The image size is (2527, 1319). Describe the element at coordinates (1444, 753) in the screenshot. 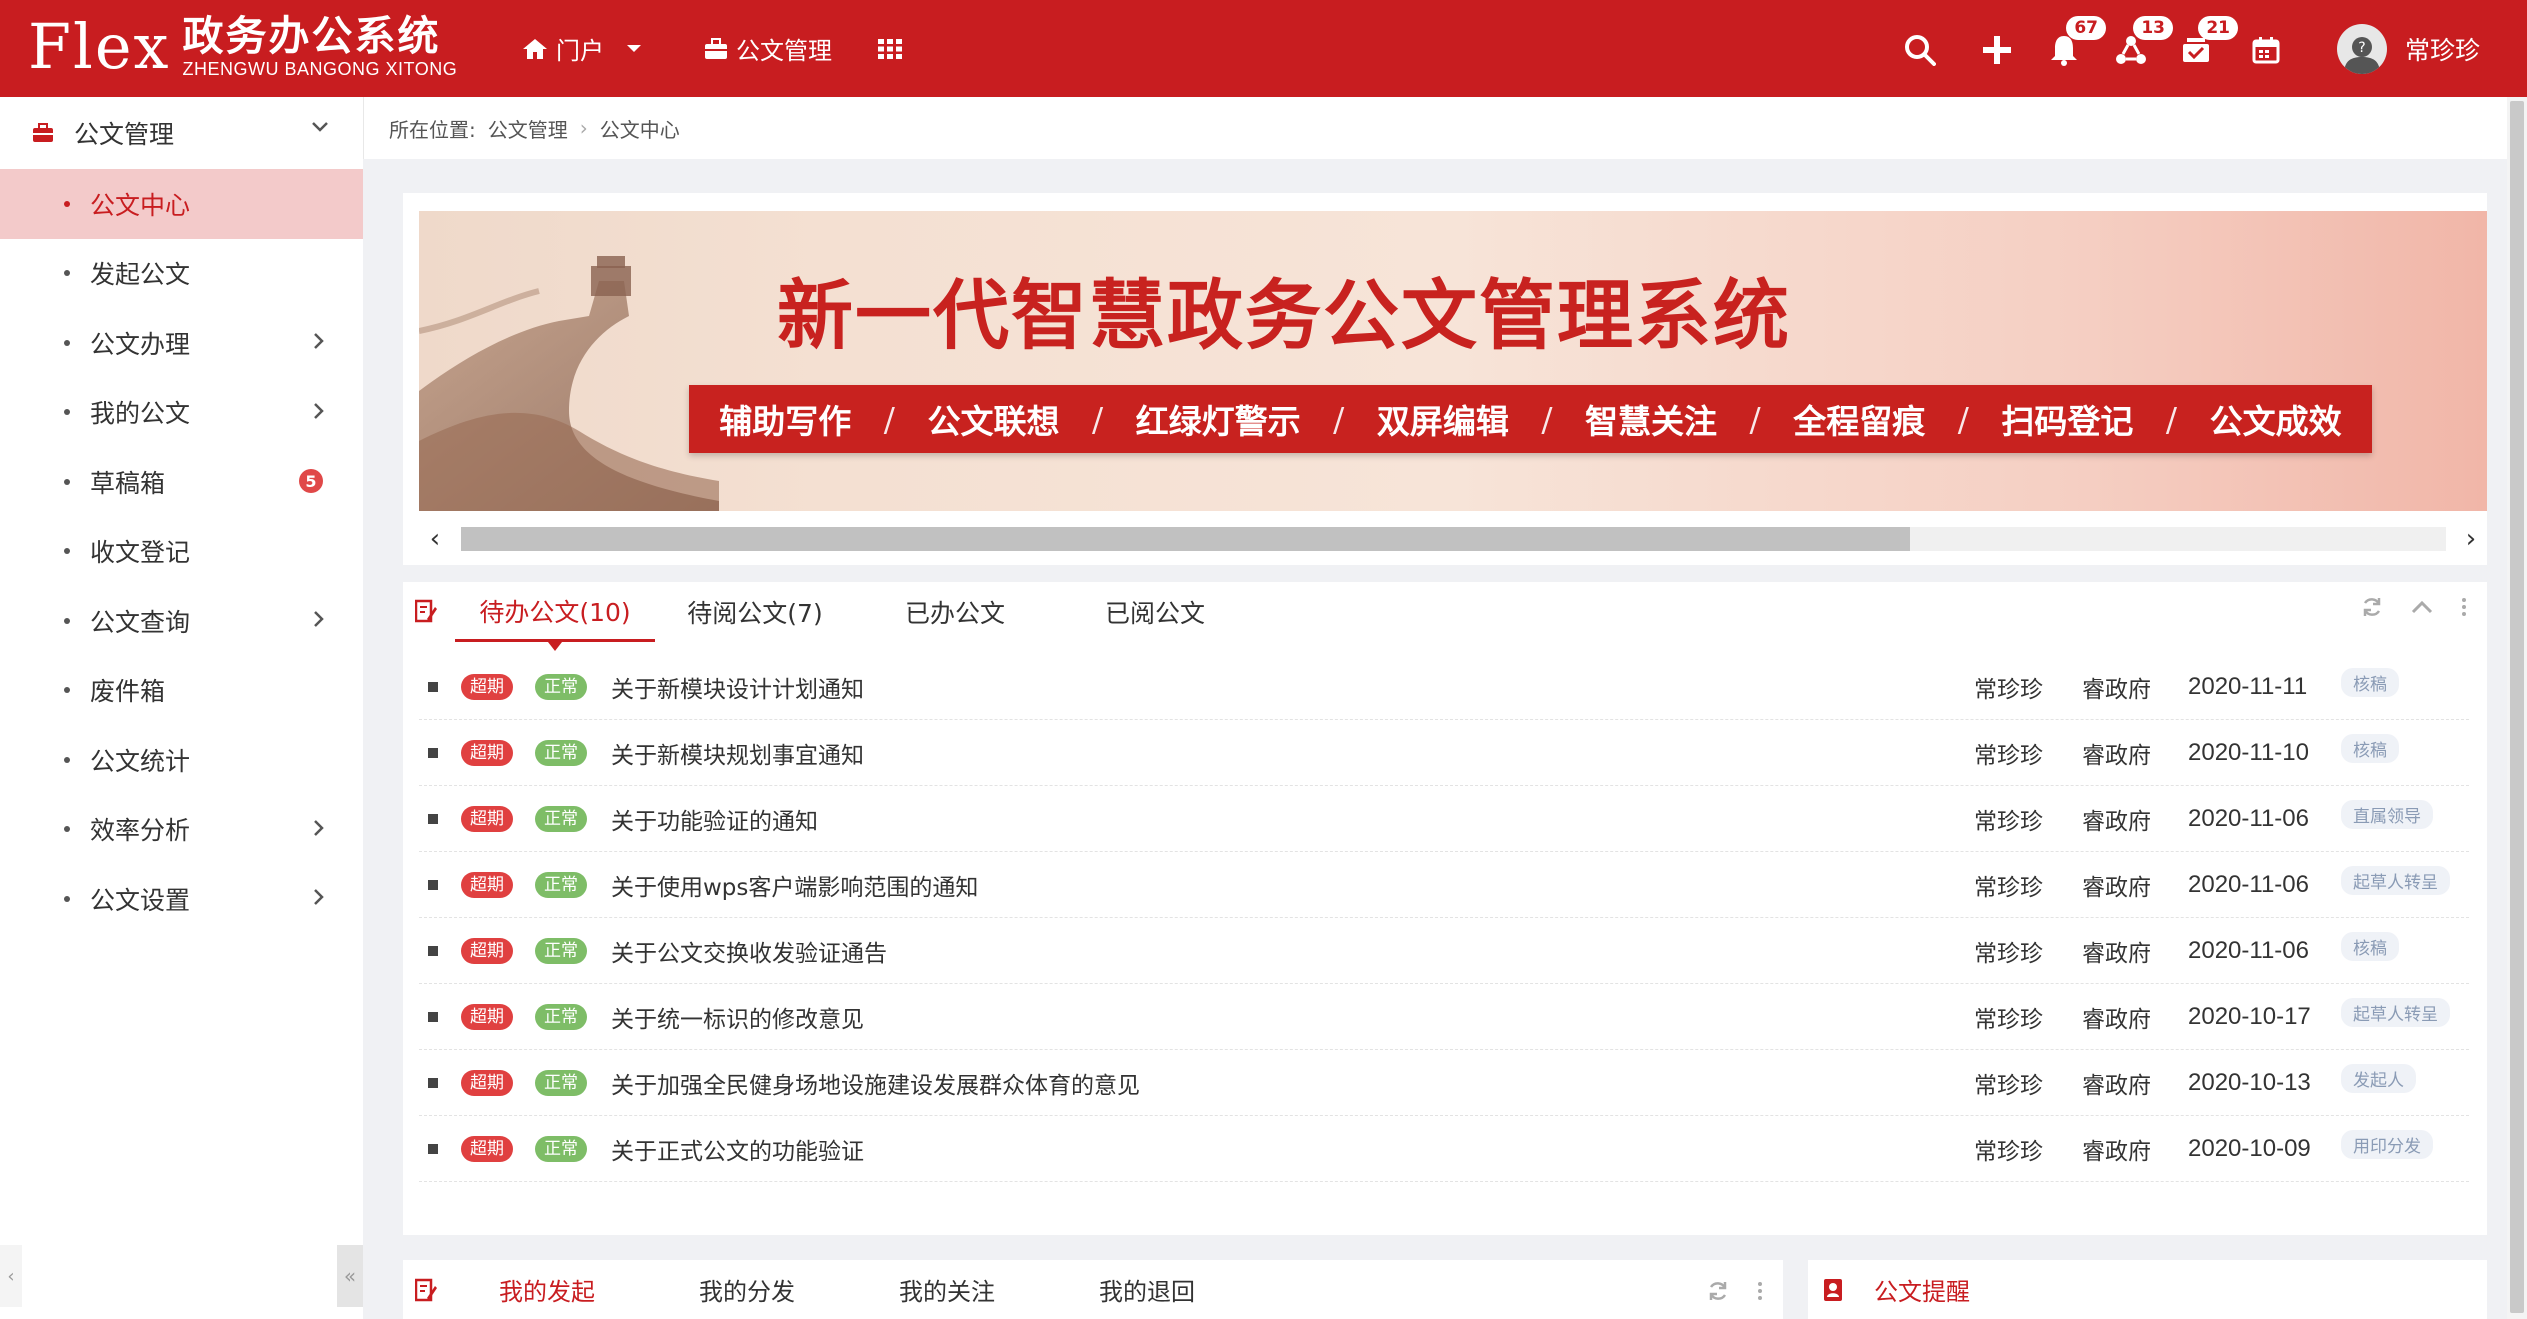

I see `todo-row: 超期 正常 关于新模块规划事宜通知 常珍珍 睿政府 2020-11-10 核稿` at that location.